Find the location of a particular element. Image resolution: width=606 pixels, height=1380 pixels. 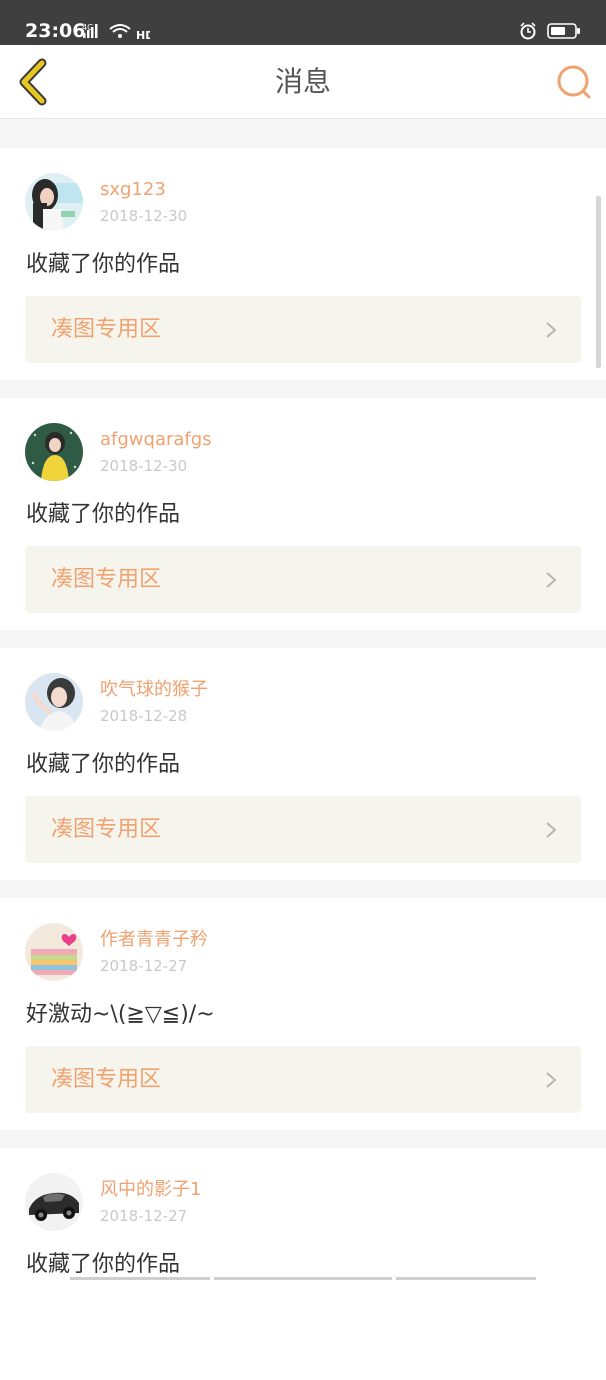

hd-icon: HD is located at coordinates (143, 35).